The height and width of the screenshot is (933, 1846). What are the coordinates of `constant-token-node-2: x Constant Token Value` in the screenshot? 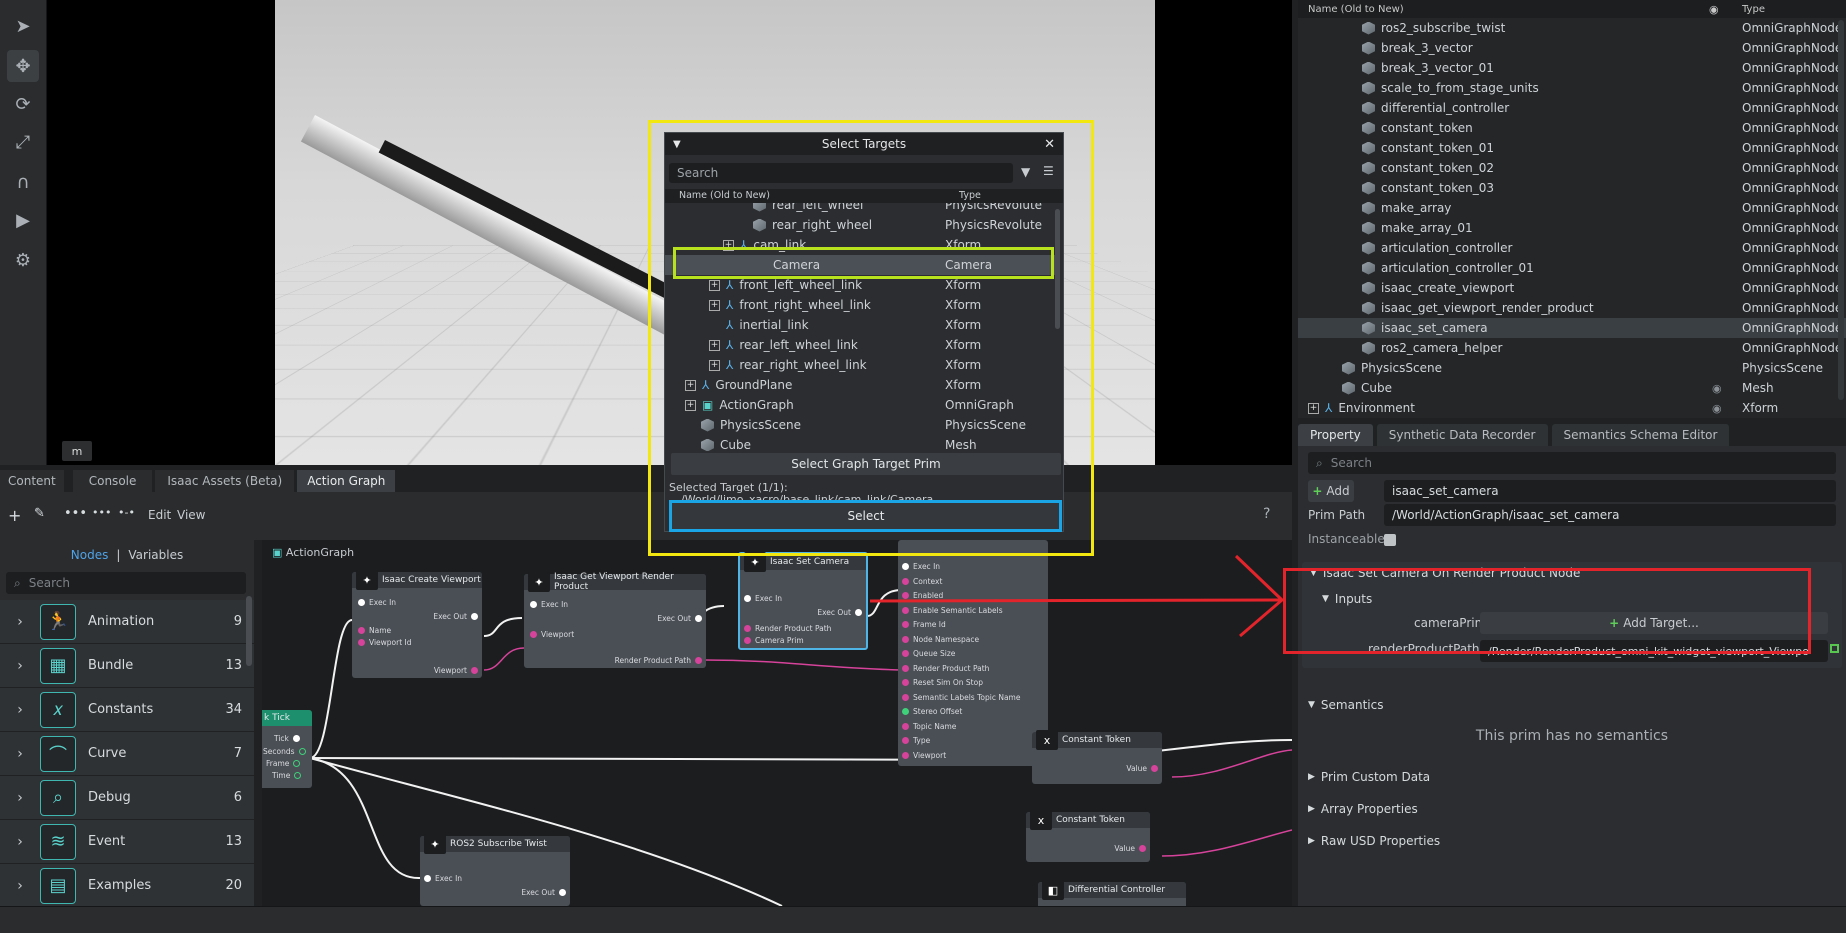 It's located at (1088, 836).